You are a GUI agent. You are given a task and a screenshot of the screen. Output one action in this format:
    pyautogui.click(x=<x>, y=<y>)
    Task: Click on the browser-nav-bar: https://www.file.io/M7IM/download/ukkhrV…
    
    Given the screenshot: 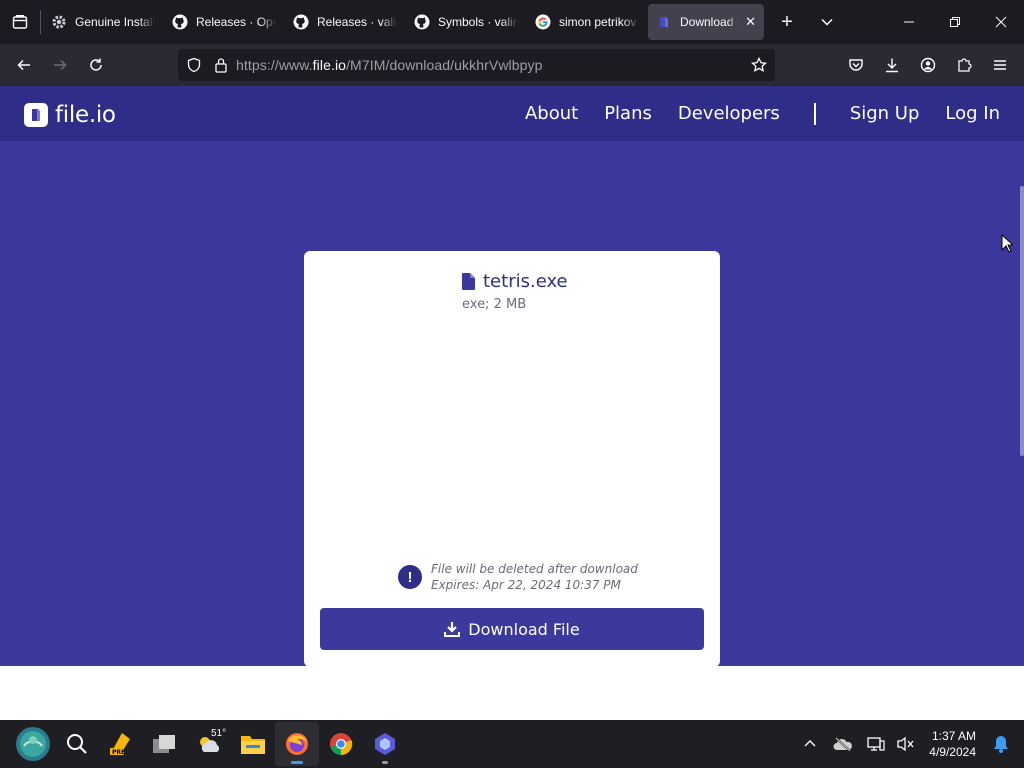 What is the action you would take?
    pyautogui.click(x=512, y=65)
    